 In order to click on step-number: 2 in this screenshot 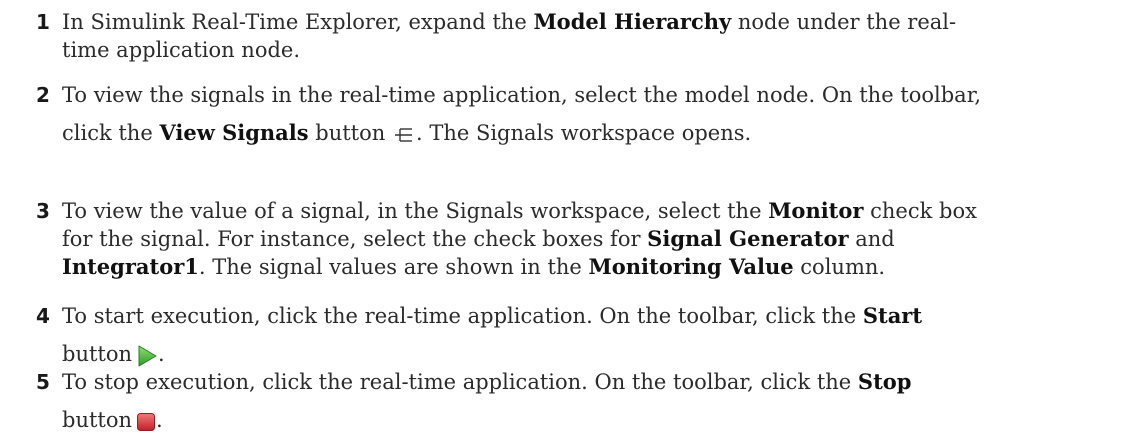, I will do `click(43, 95)`.